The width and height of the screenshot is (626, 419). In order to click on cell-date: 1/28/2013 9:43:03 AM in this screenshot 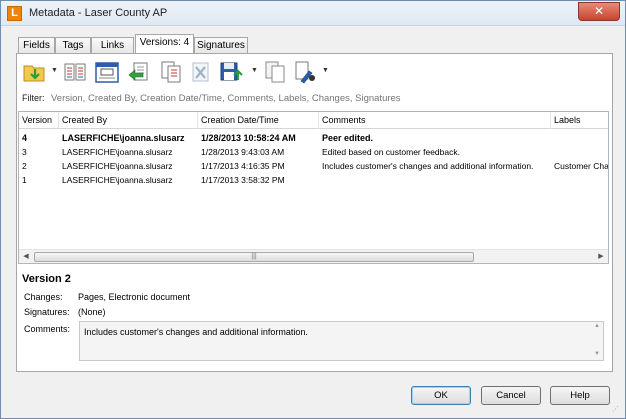, I will do `click(243, 152)`.